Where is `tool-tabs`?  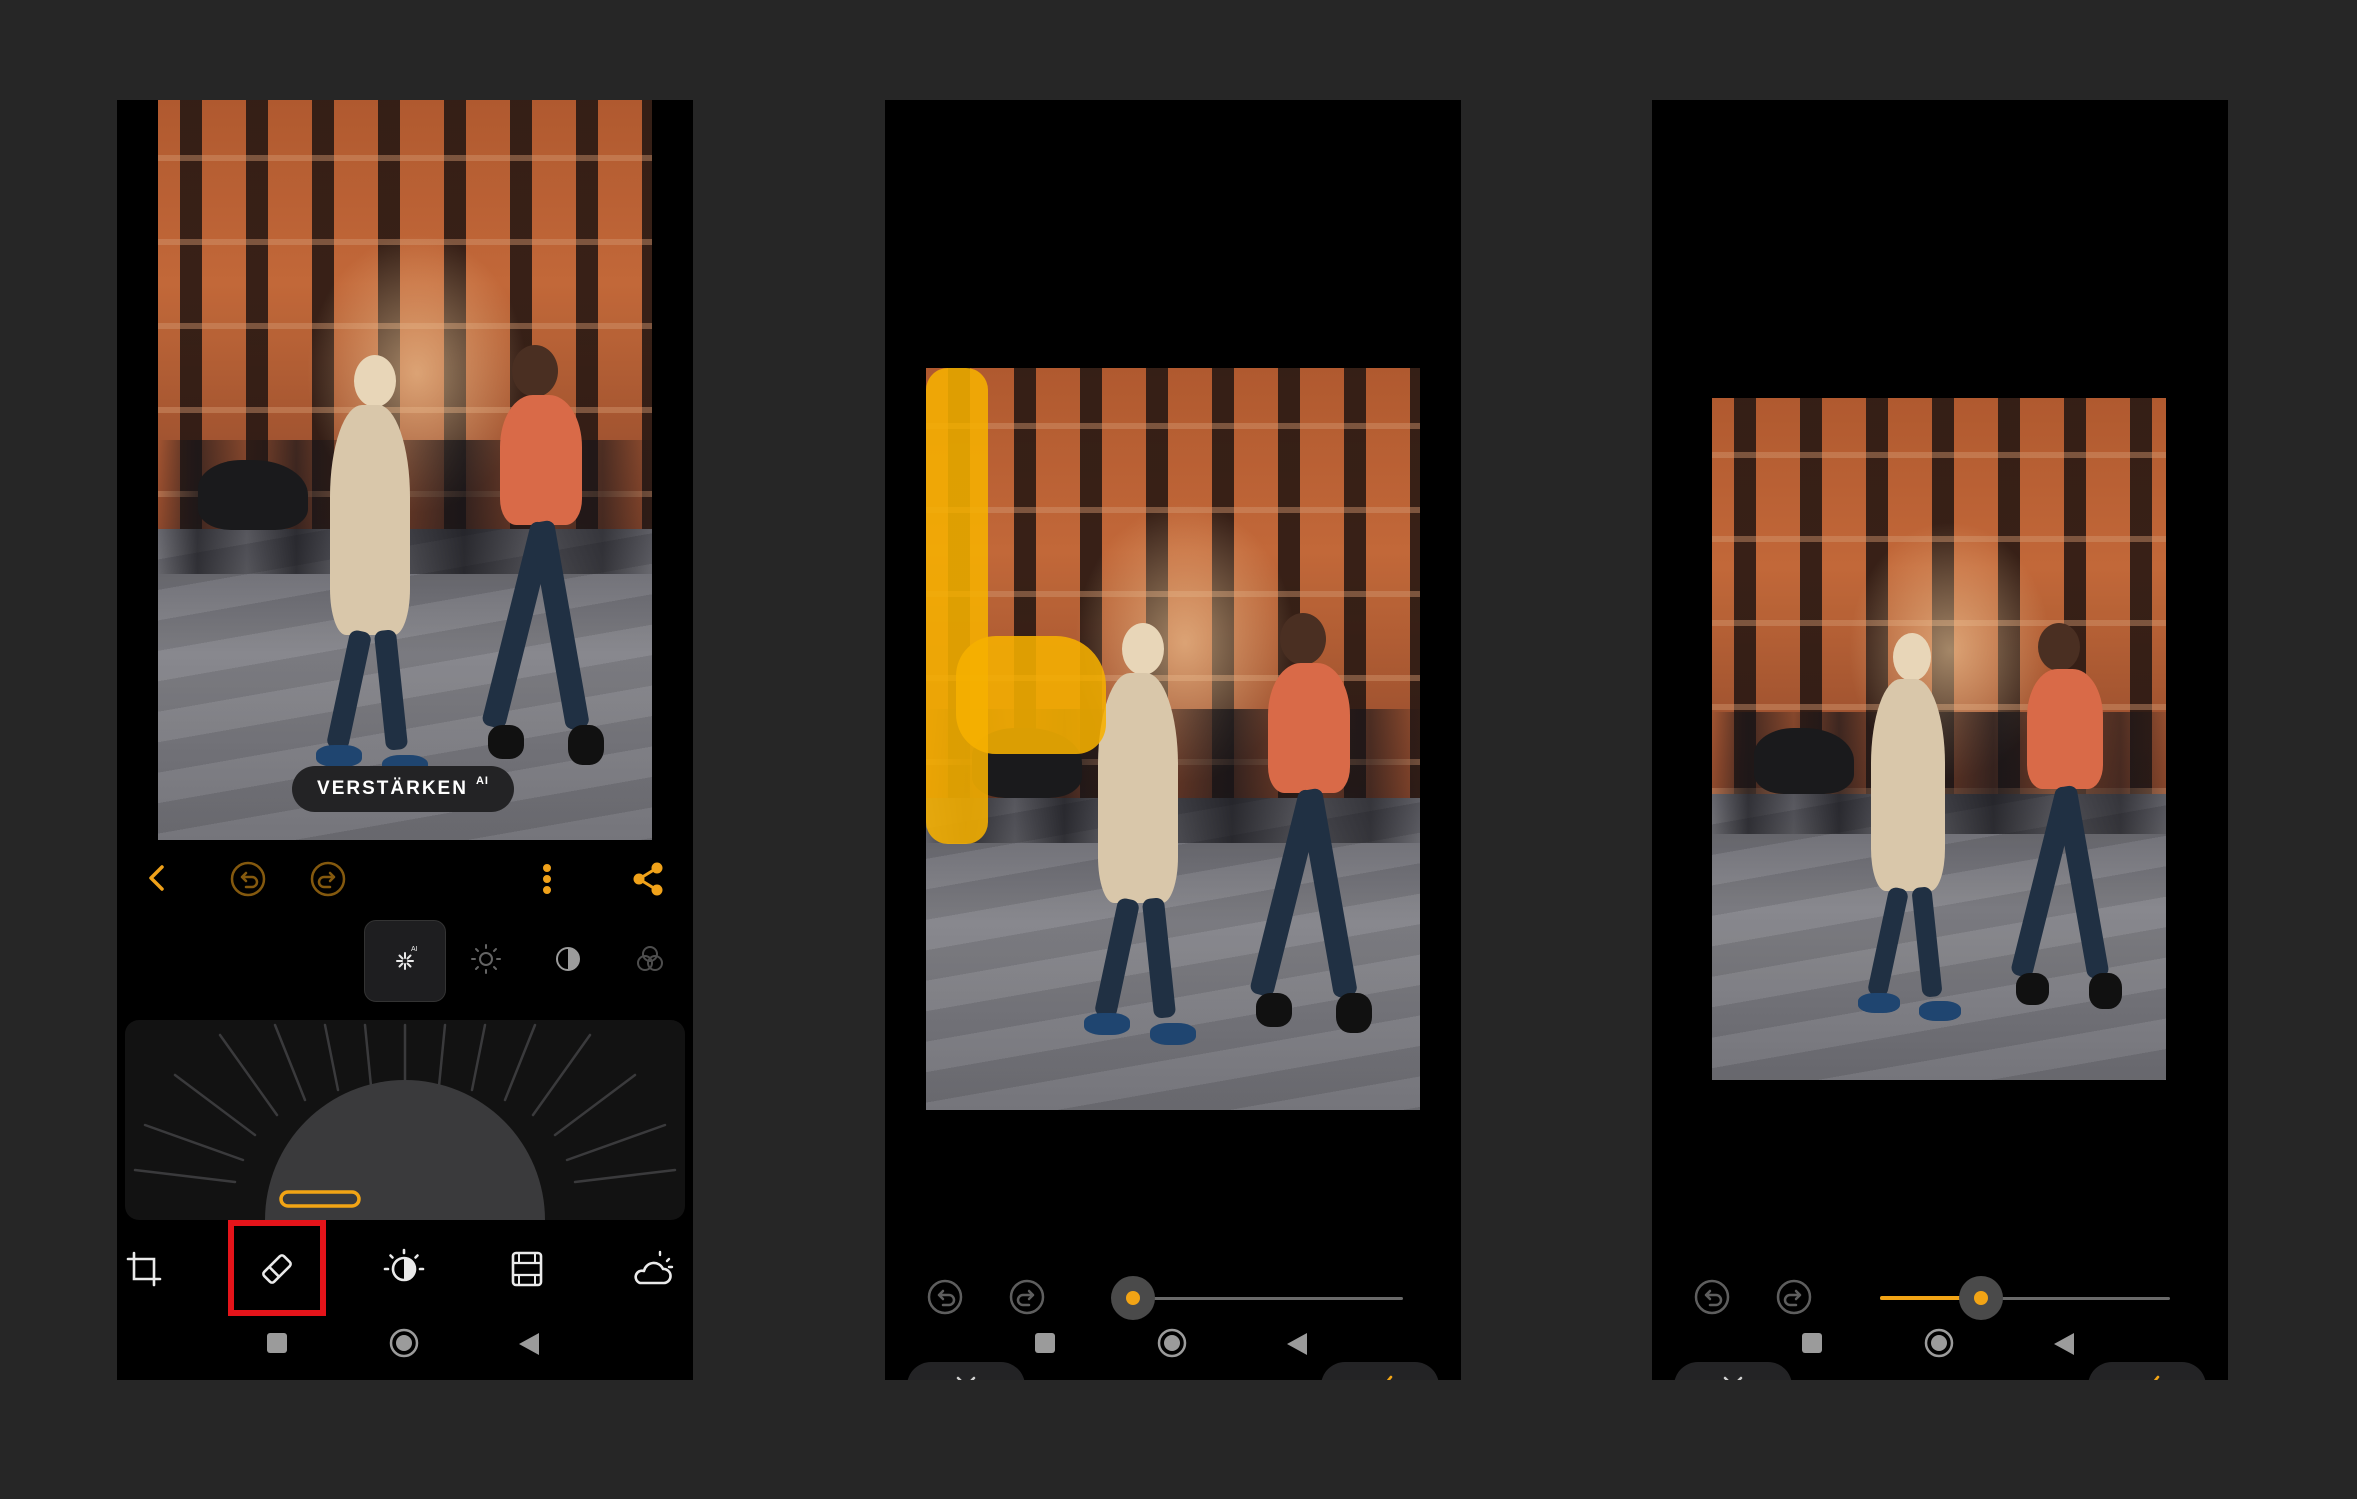
tool-tabs is located at coordinates (405, 1268).